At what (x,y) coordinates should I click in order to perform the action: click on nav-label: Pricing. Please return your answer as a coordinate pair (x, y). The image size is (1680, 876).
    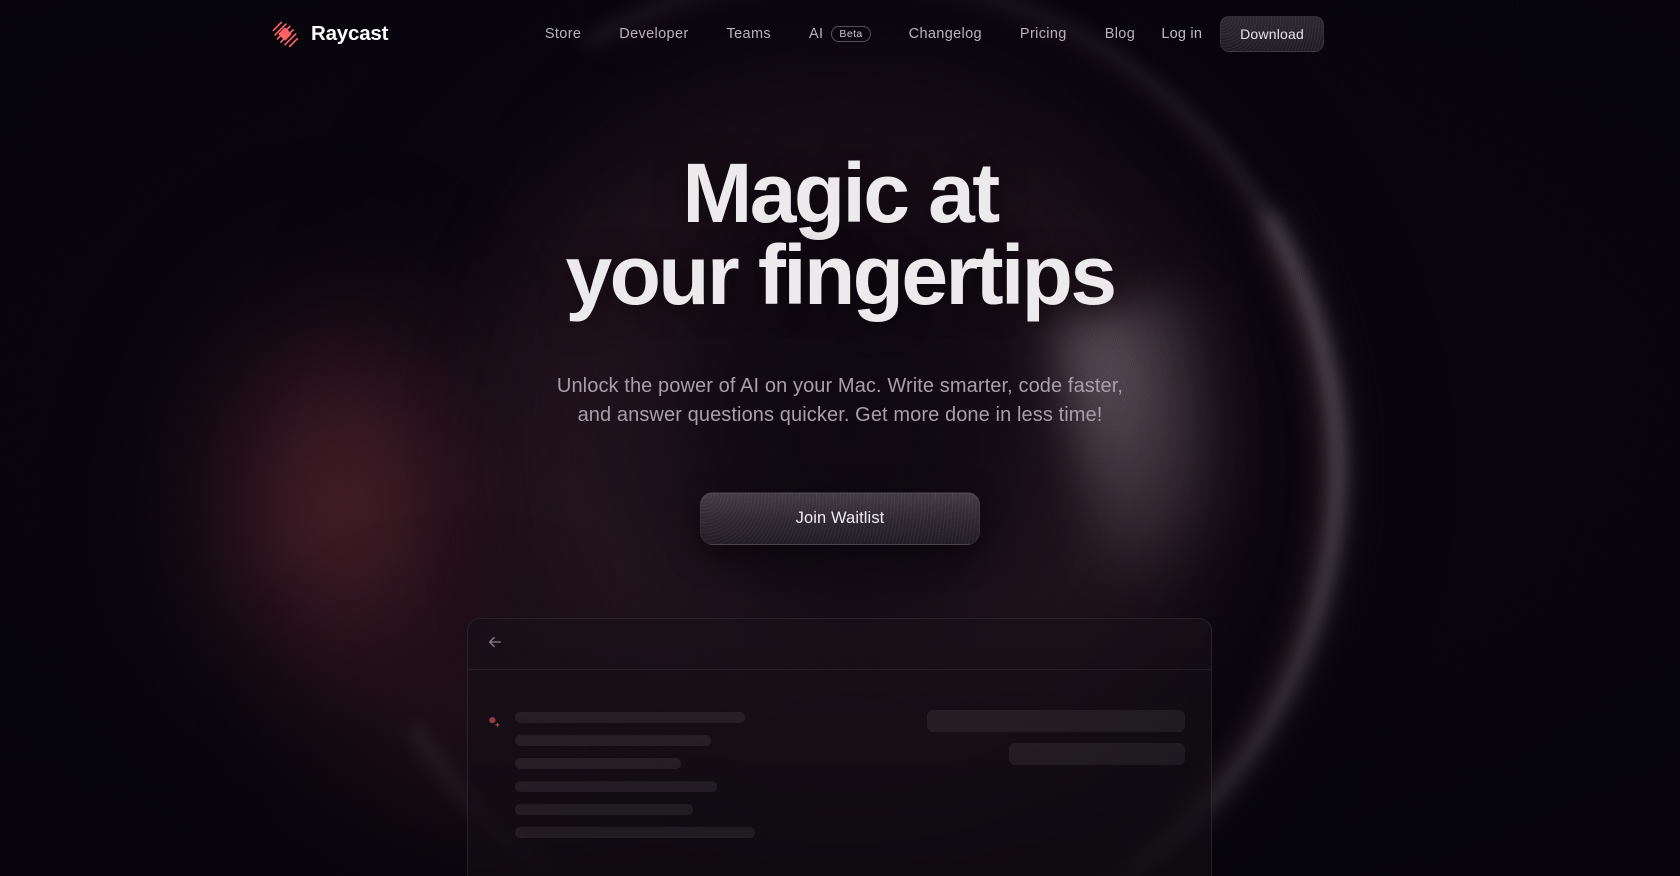
    Looking at the image, I should click on (1043, 34).